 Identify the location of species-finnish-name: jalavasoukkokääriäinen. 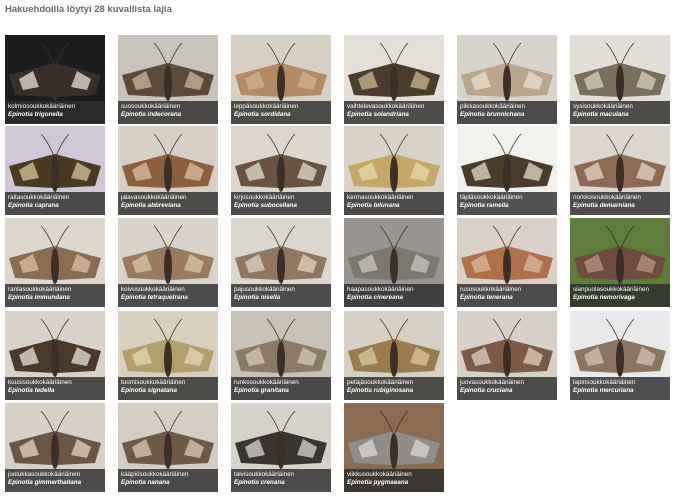
(154, 197).